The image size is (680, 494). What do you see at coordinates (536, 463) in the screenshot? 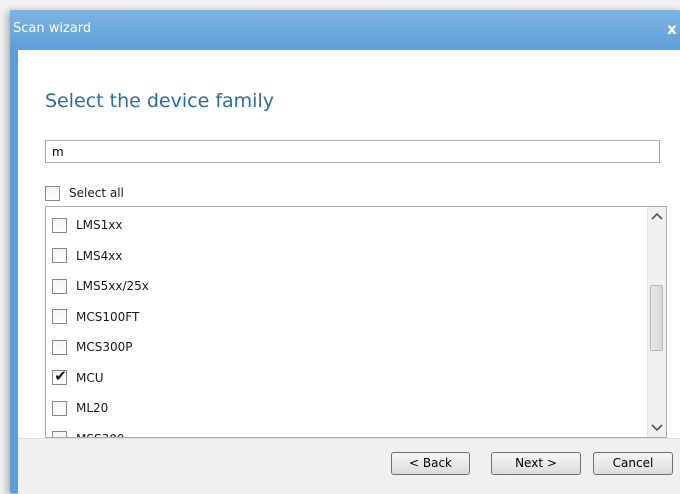
I see `next-button: Next >` at bounding box center [536, 463].